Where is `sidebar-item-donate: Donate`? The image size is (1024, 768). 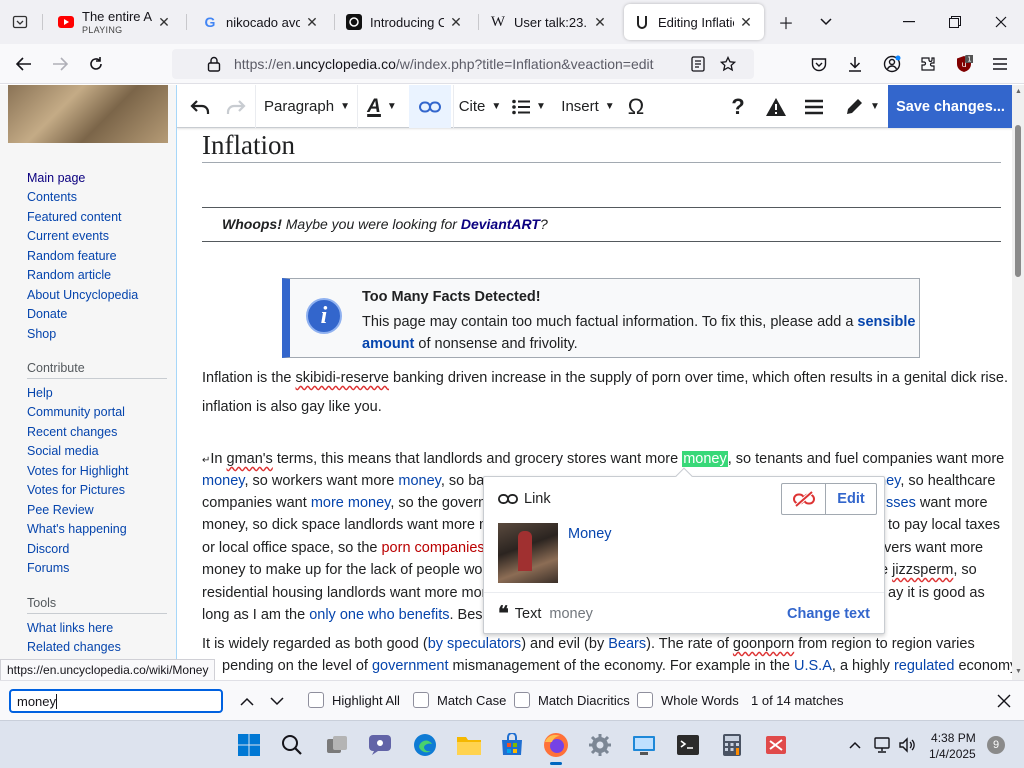 sidebar-item-donate: Donate is located at coordinates (47, 314).